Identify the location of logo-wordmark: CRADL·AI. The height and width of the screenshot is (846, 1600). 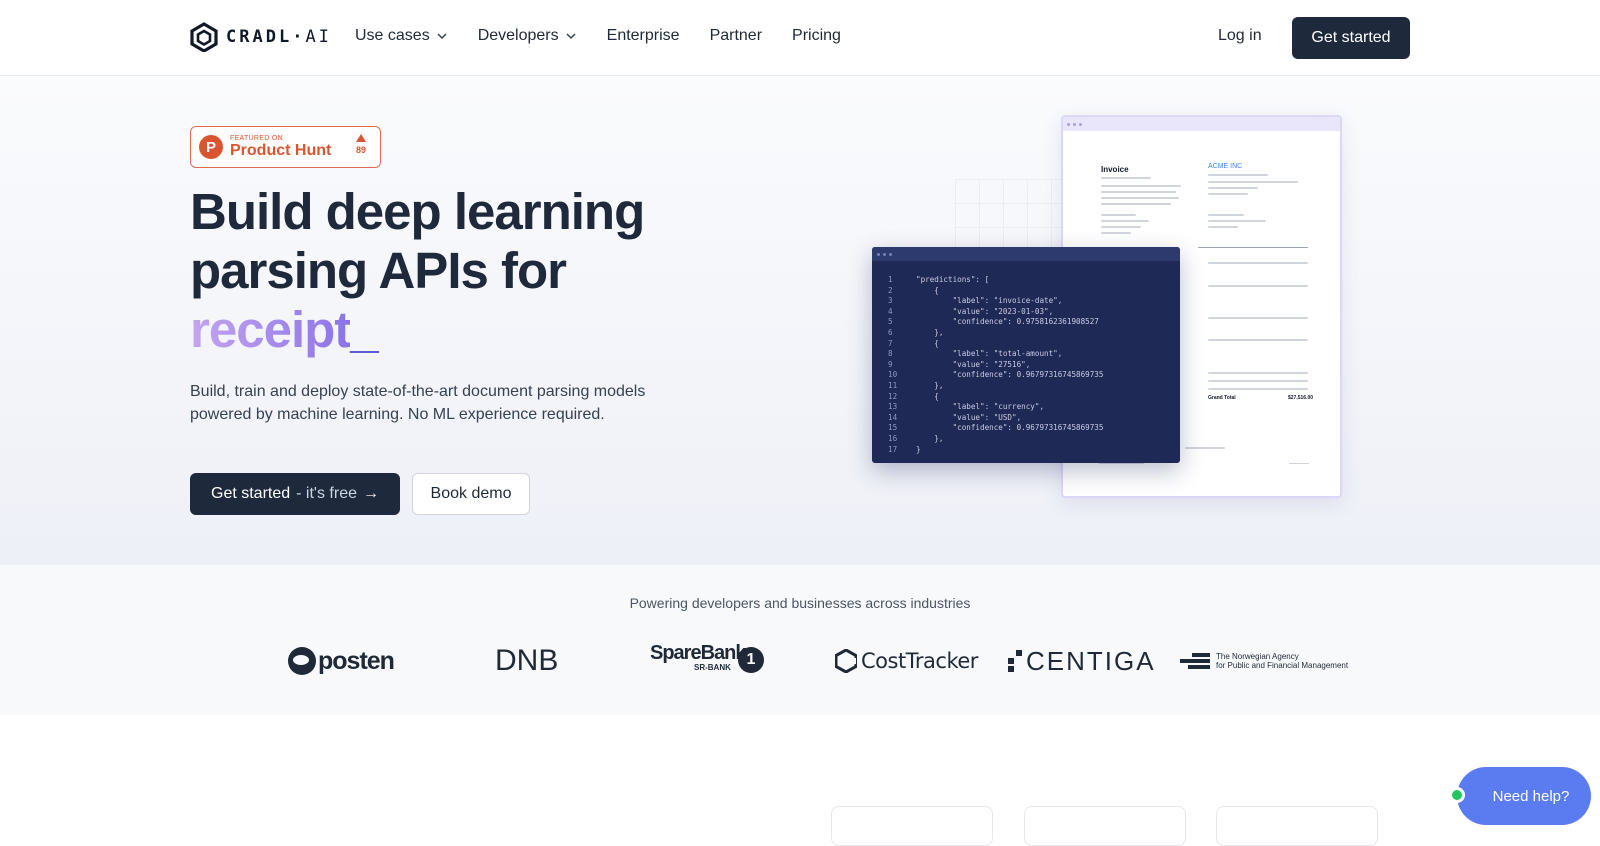
(279, 37).